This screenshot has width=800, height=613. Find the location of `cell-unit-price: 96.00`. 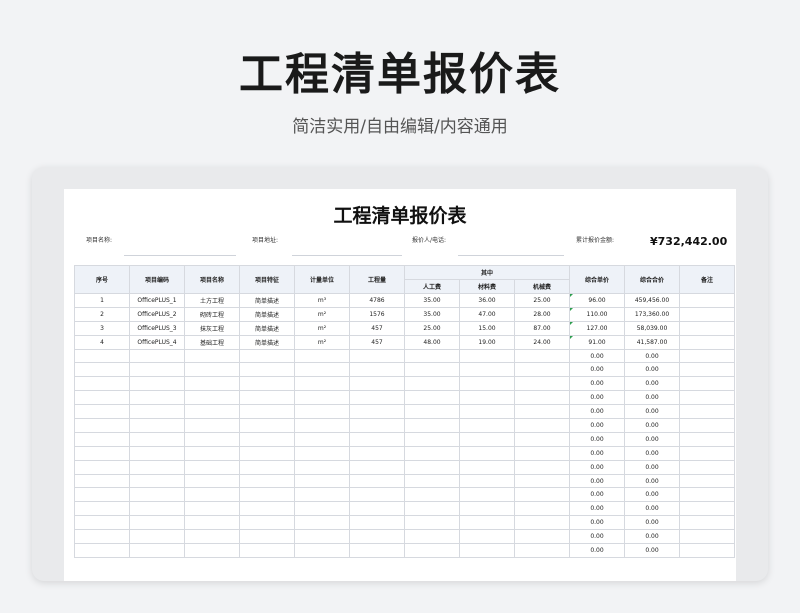

cell-unit-price: 96.00 is located at coordinates (597, 300).